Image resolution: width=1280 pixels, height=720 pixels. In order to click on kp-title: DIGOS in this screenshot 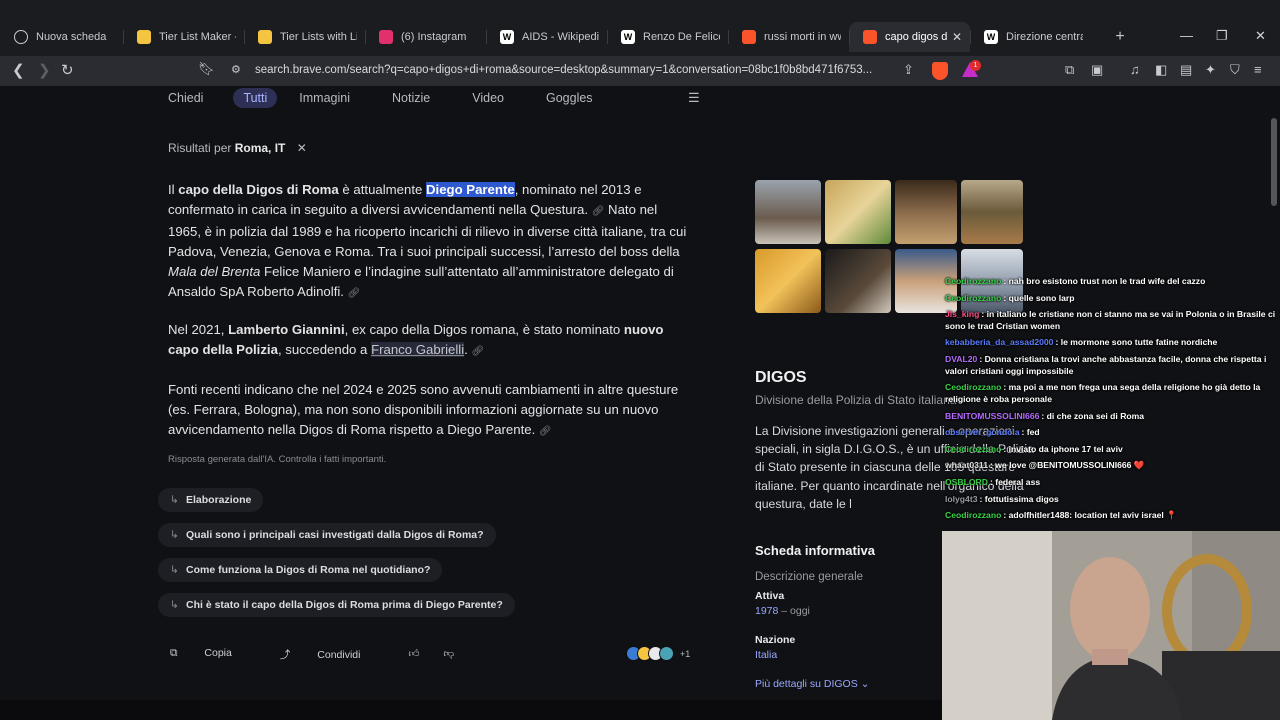, I will do `click(781, 377)`.